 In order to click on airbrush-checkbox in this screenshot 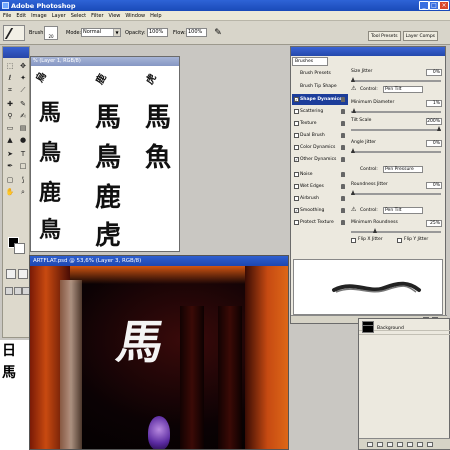, I will do `click(296, 198)`.